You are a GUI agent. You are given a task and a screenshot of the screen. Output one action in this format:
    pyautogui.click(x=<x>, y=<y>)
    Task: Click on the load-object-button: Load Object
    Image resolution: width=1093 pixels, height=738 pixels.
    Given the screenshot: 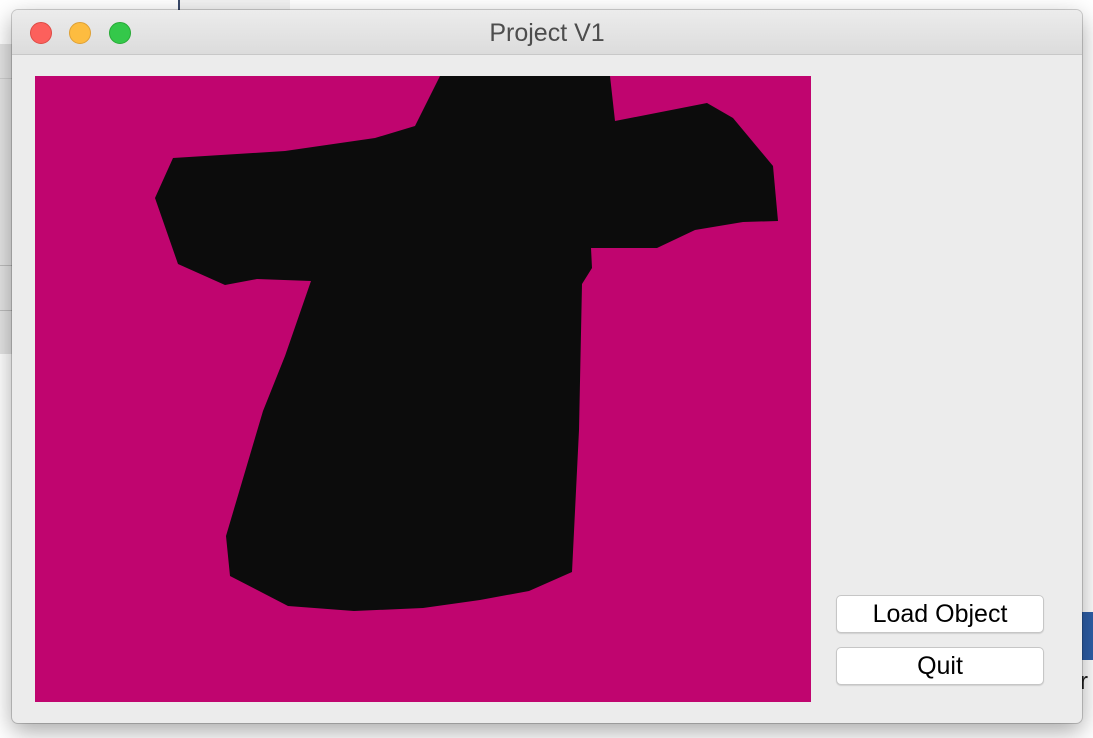 What is the action you would take?
    pyautogui.click(x=940, y=614)
    